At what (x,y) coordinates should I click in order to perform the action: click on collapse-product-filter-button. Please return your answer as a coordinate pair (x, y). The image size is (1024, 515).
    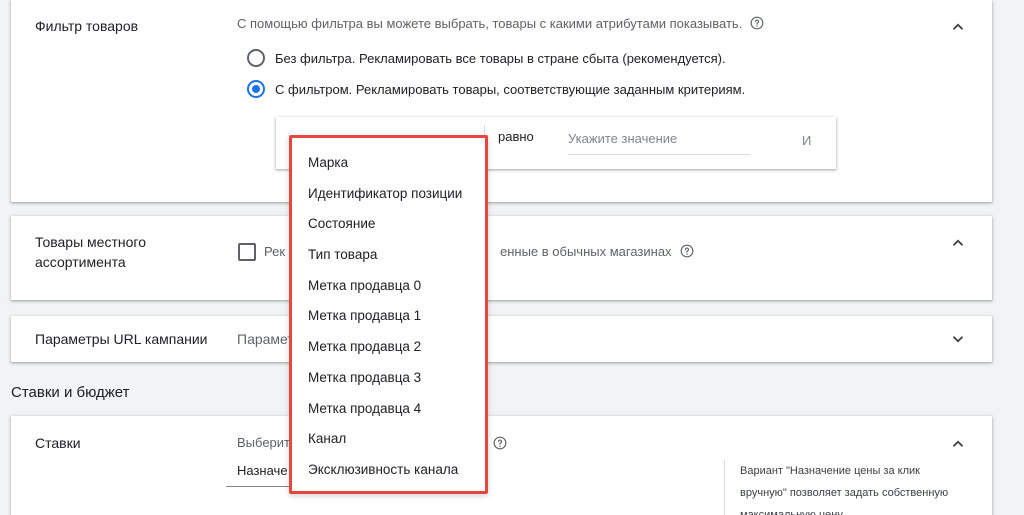
    Looking at the image, I should click on (958, 27).